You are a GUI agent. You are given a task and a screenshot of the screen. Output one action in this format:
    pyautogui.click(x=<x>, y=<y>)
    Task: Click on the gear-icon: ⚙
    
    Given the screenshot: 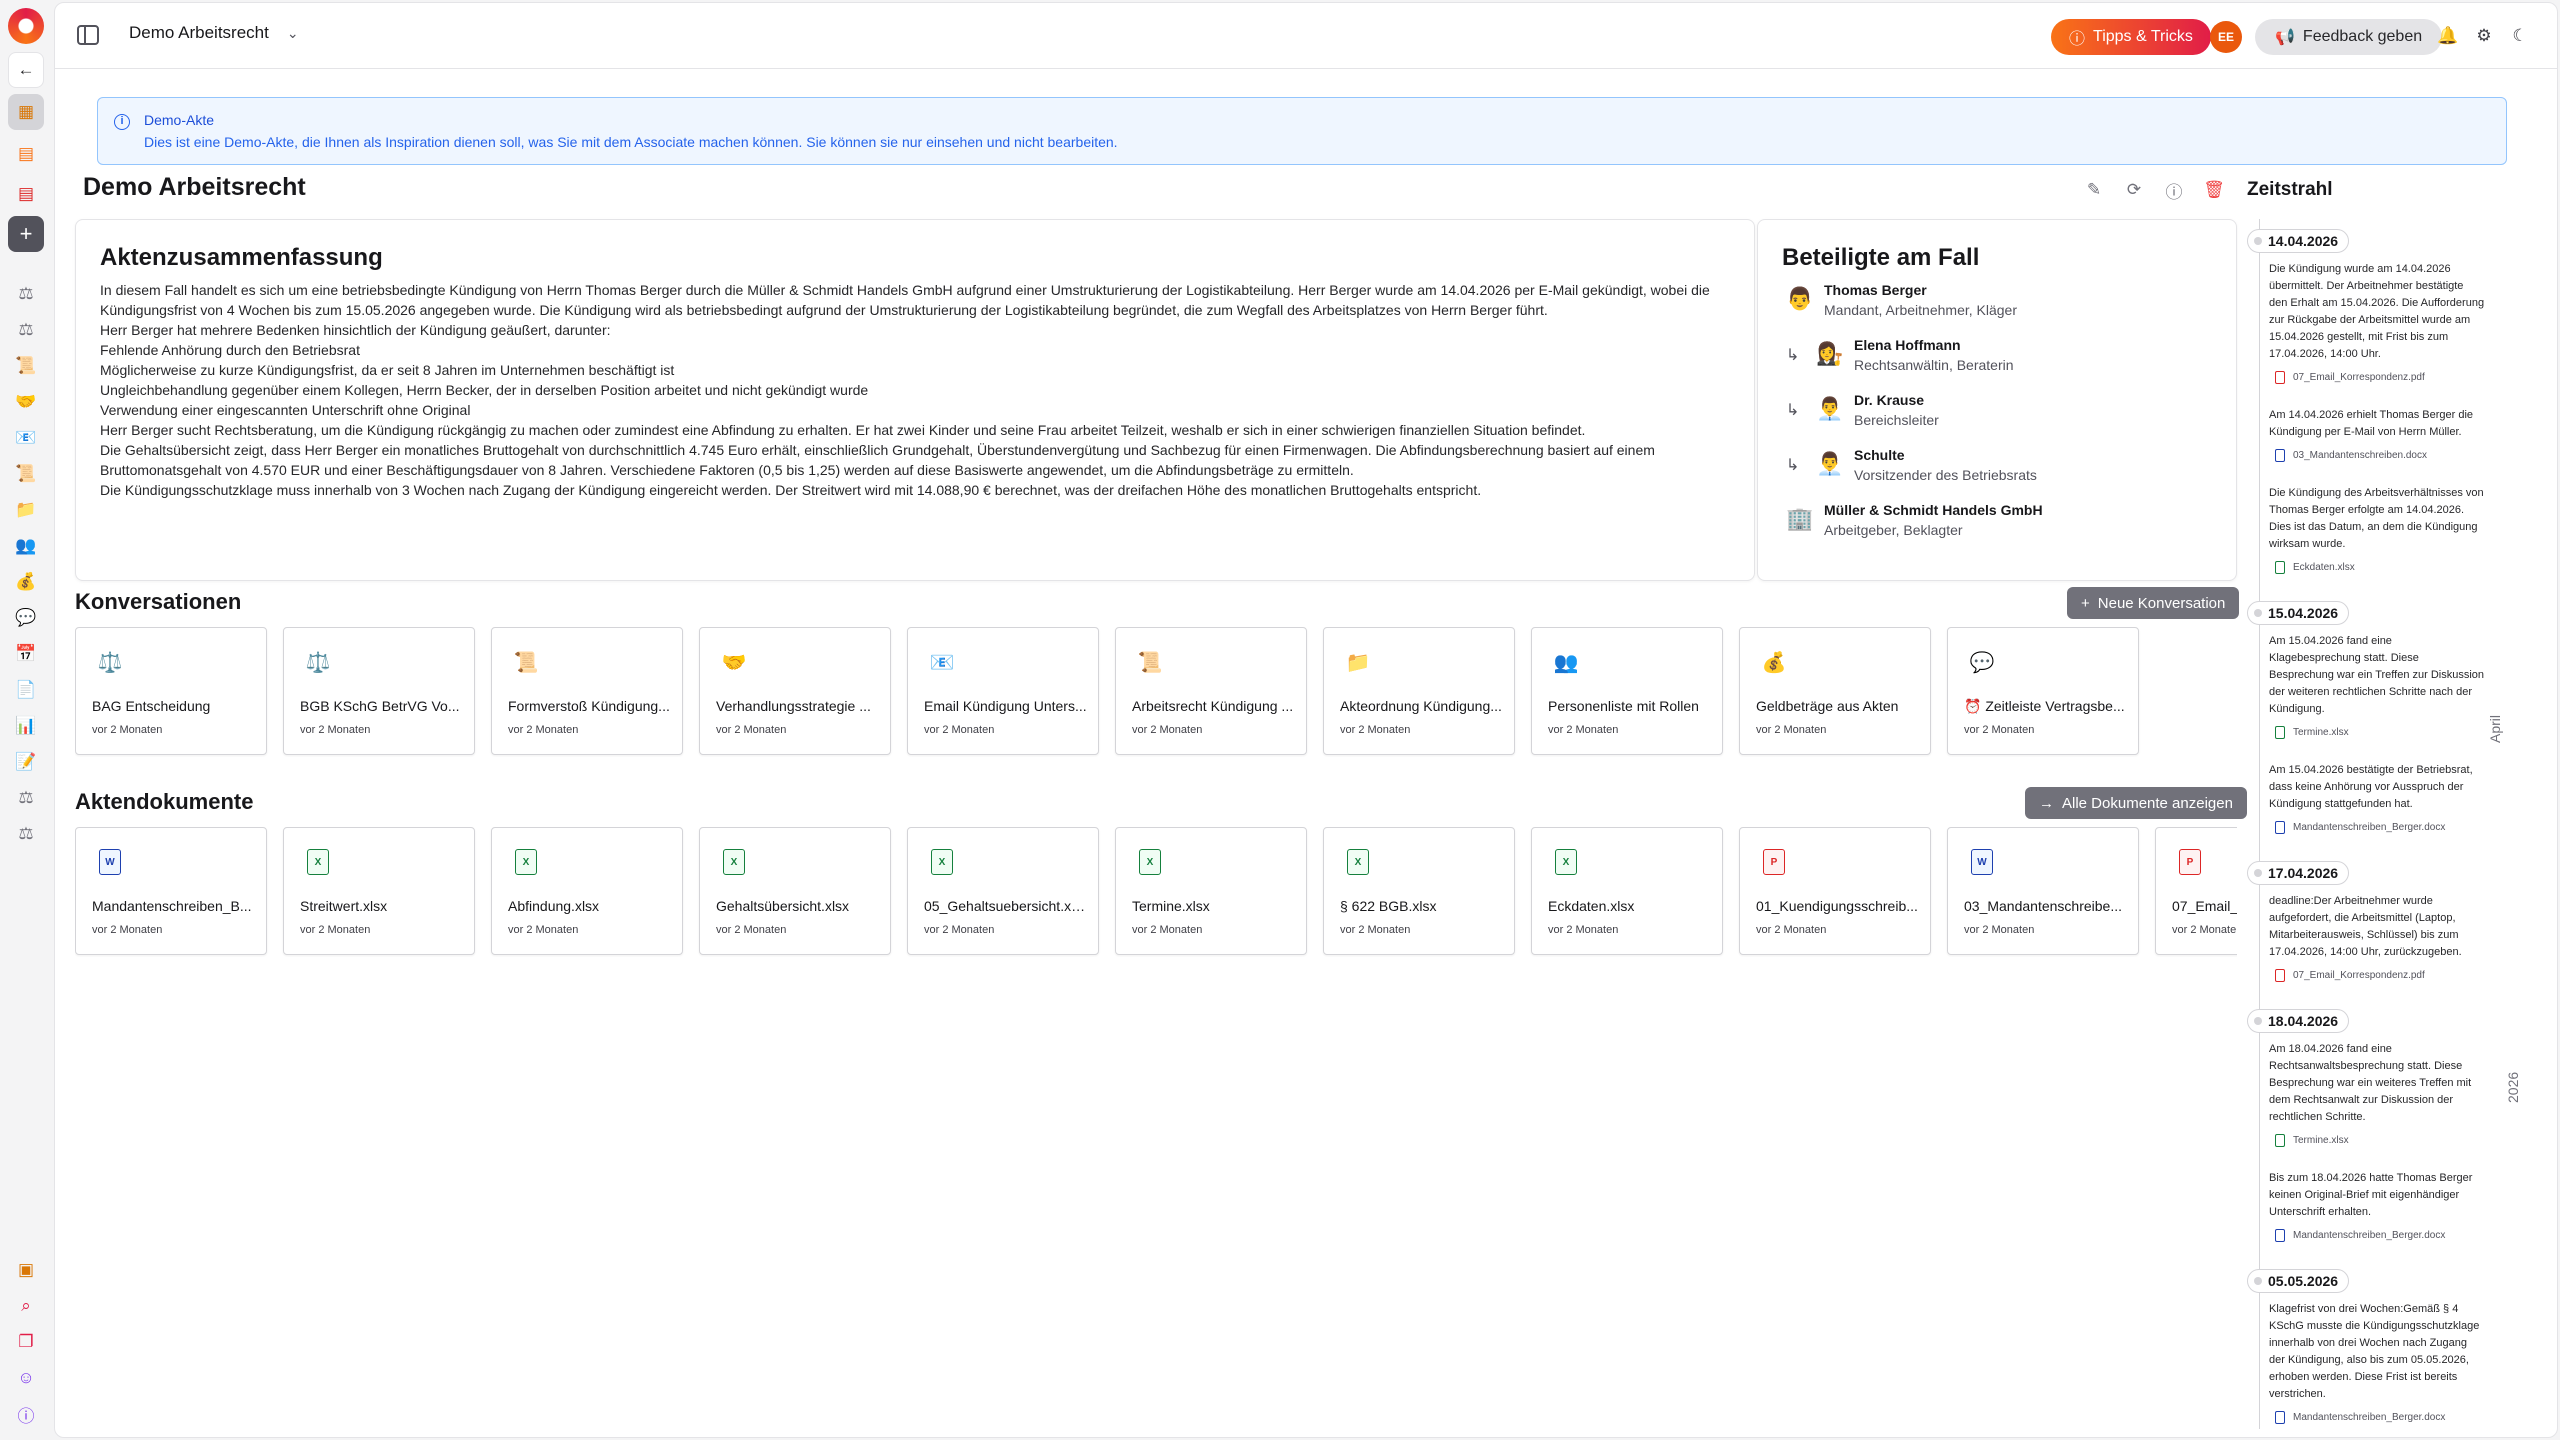 What is the action you would take?
    pyautogui.click(x=2484, y=36)
    